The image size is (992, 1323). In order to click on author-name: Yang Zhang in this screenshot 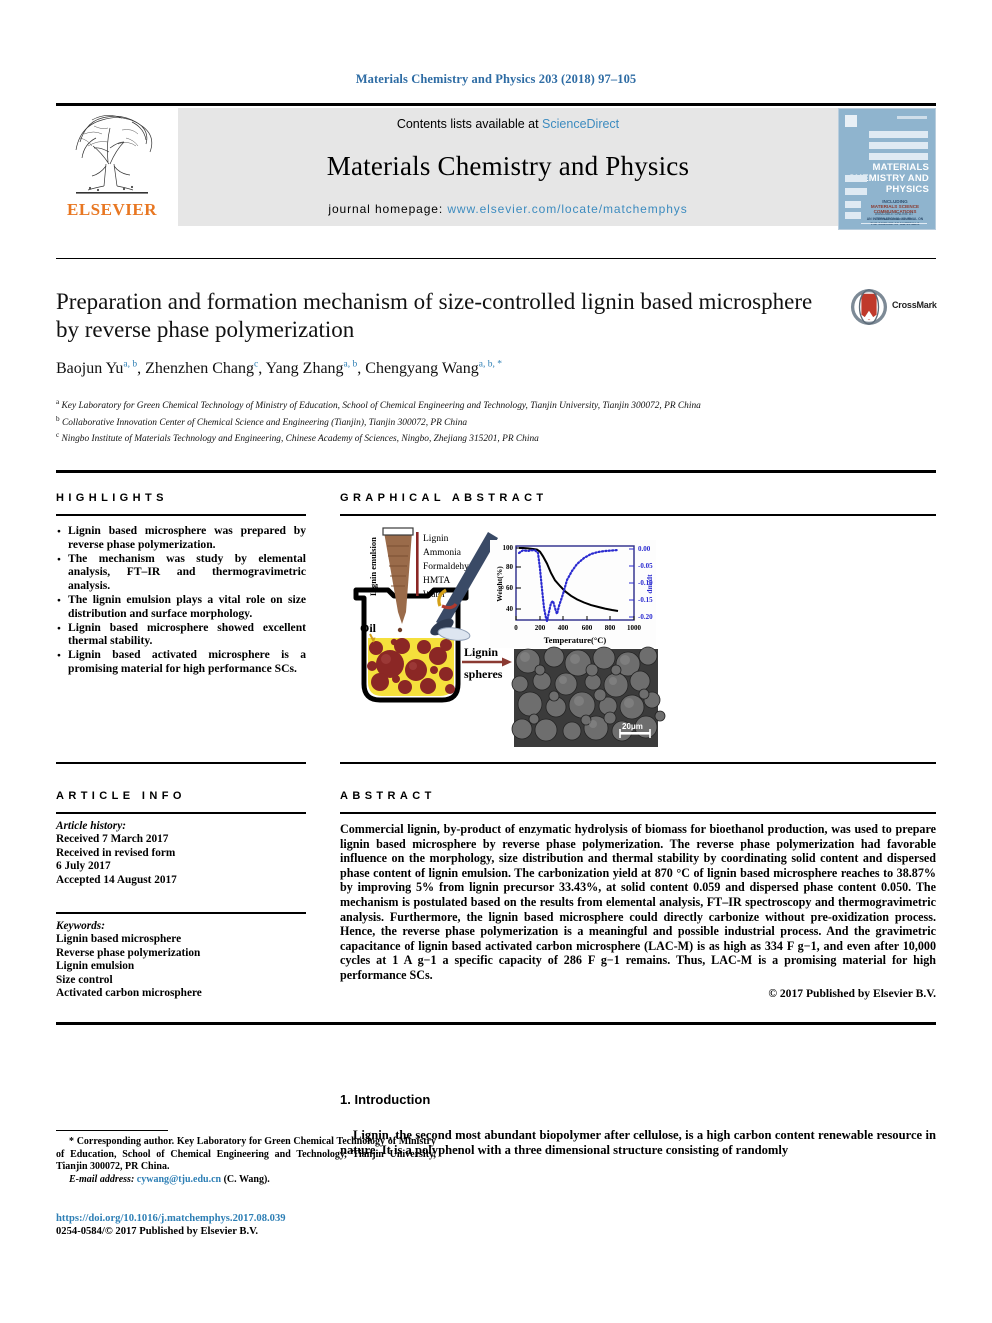, I will do `click(304, 369)`.